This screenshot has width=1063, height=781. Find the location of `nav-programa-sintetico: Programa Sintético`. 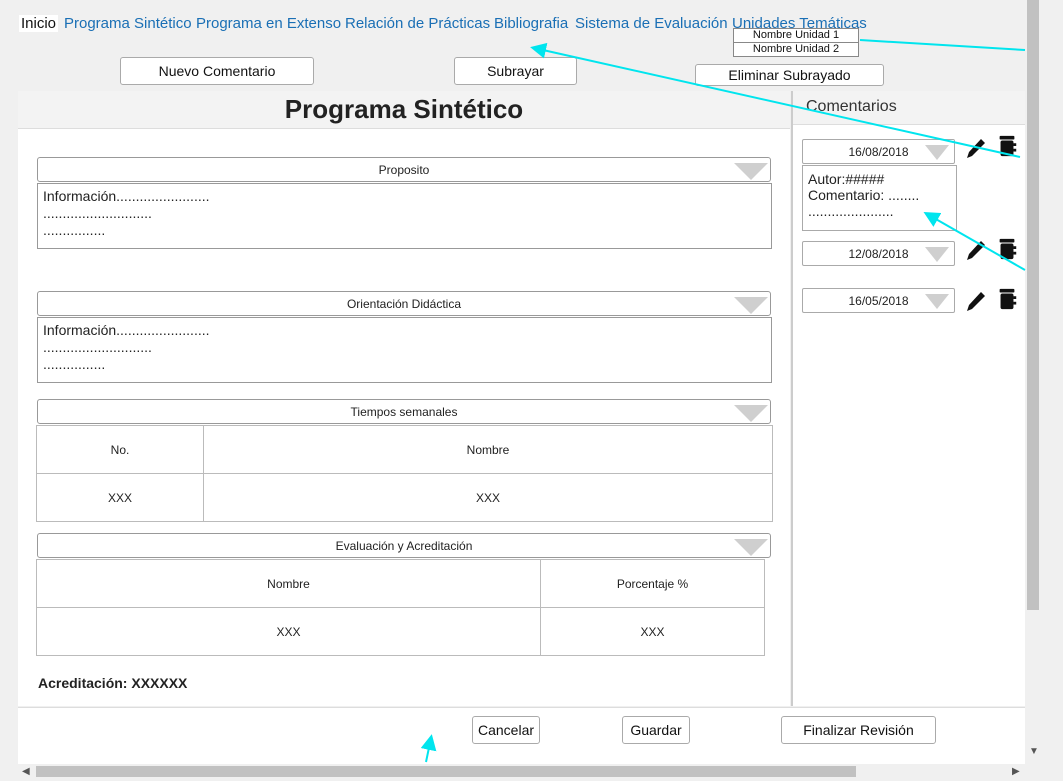

nav-programa-sintetico: Programa Sintético is located at coordinates (128, 23).